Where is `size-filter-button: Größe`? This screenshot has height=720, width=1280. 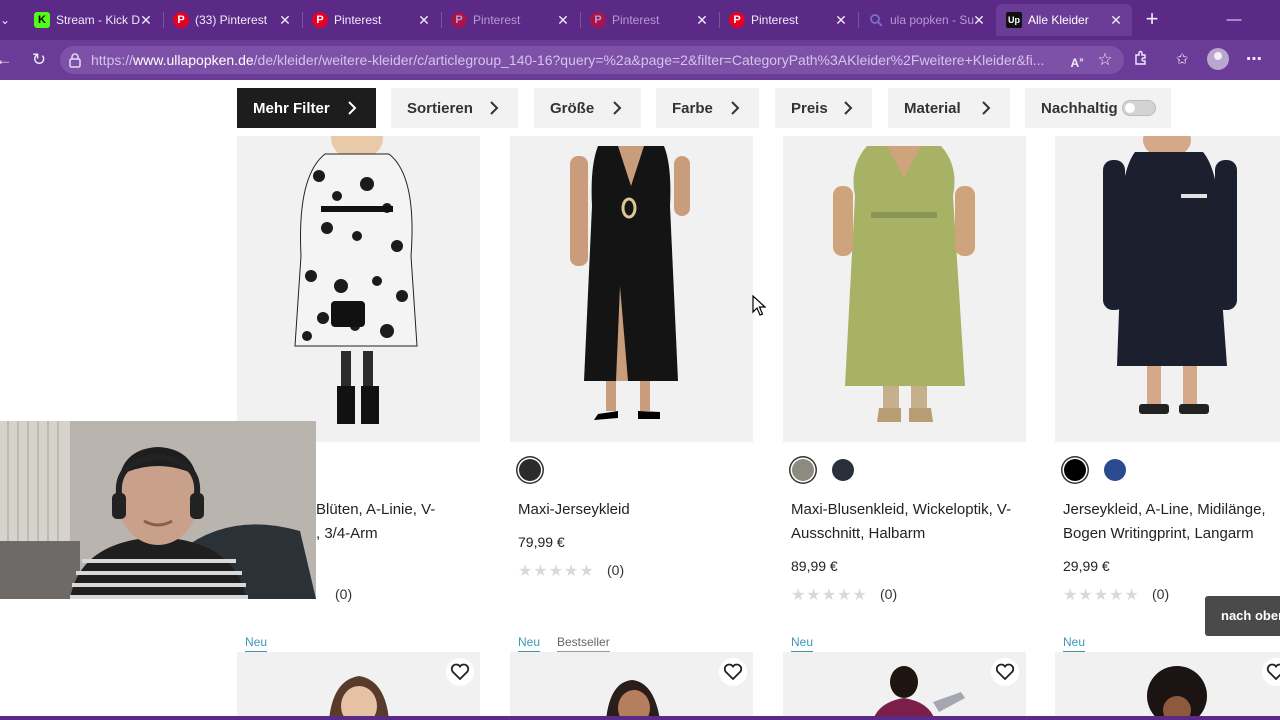
size-filter-button: Größe is located at coordinates (587, 108).